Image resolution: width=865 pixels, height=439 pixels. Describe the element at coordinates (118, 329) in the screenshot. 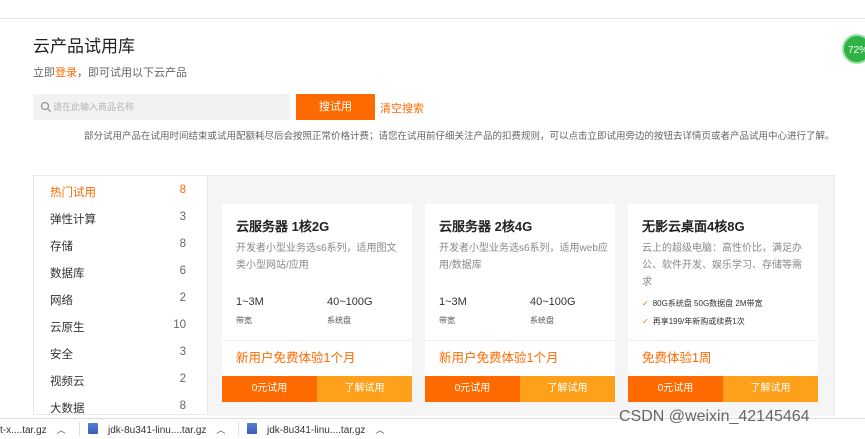

I see `sidebar-item-cloud-native: 云原生 10` at that location.